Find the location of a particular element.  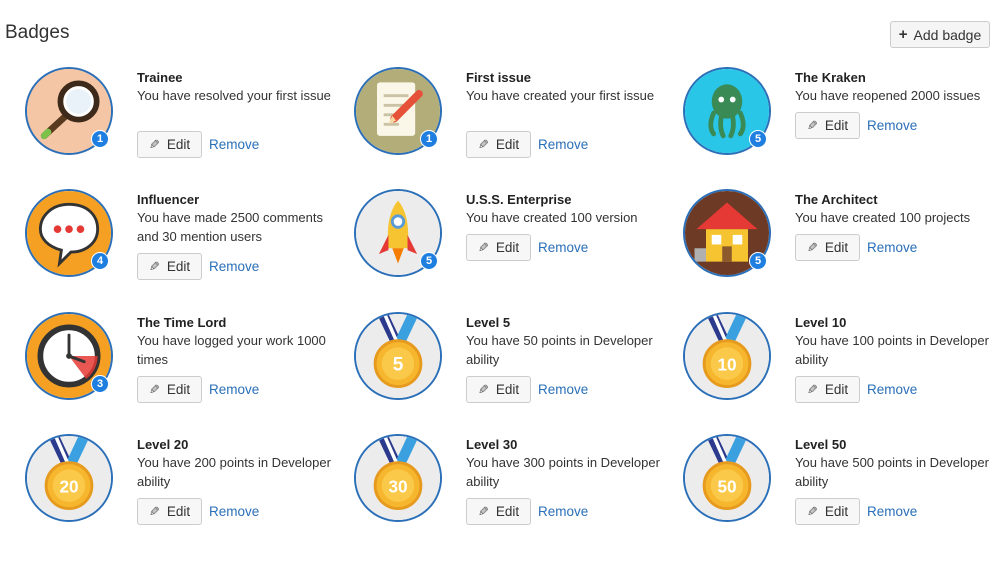

badge-name: Level 50 is located at coordinates (821, 444).